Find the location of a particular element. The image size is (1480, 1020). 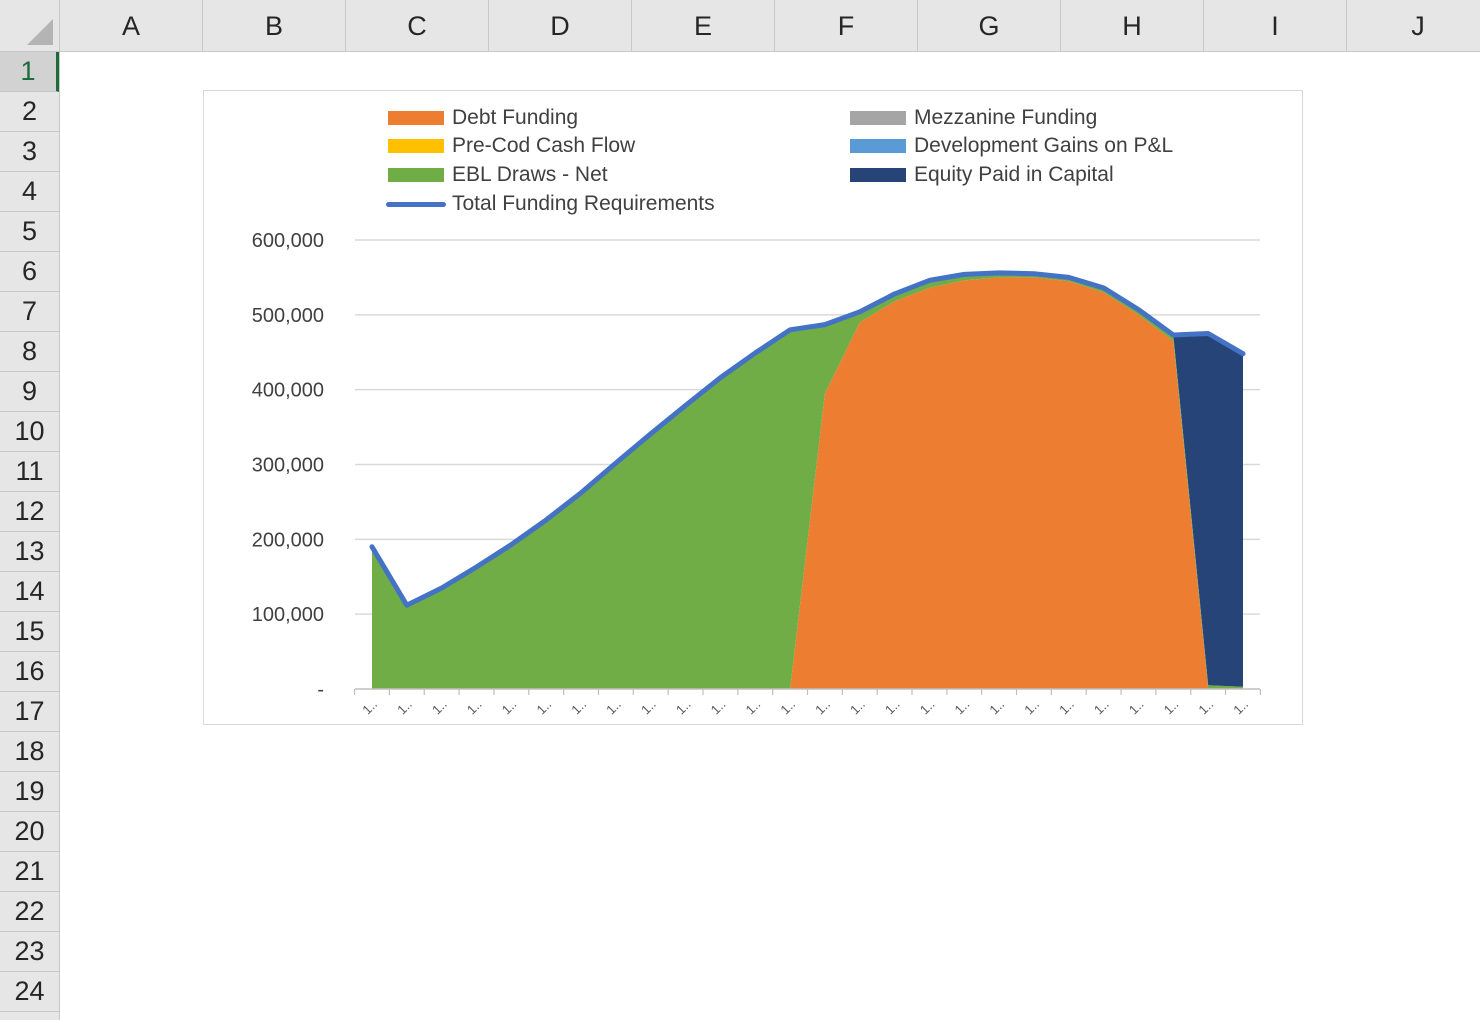

legend-item-debt-funding: Debt Funding is located at coordinates (483, 118).